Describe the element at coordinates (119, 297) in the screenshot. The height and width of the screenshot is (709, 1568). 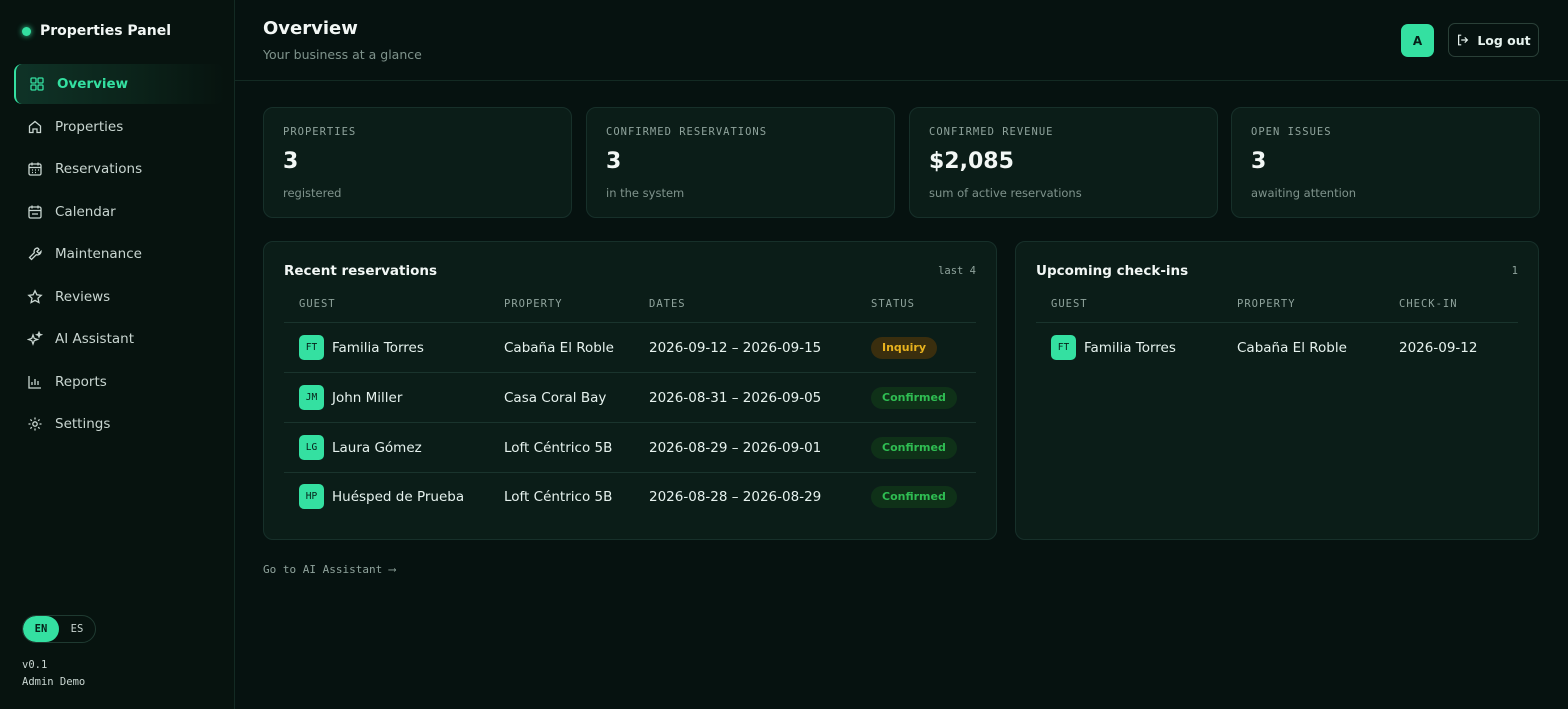
I see `sidebar-item-reviews: Reviews` at that location.